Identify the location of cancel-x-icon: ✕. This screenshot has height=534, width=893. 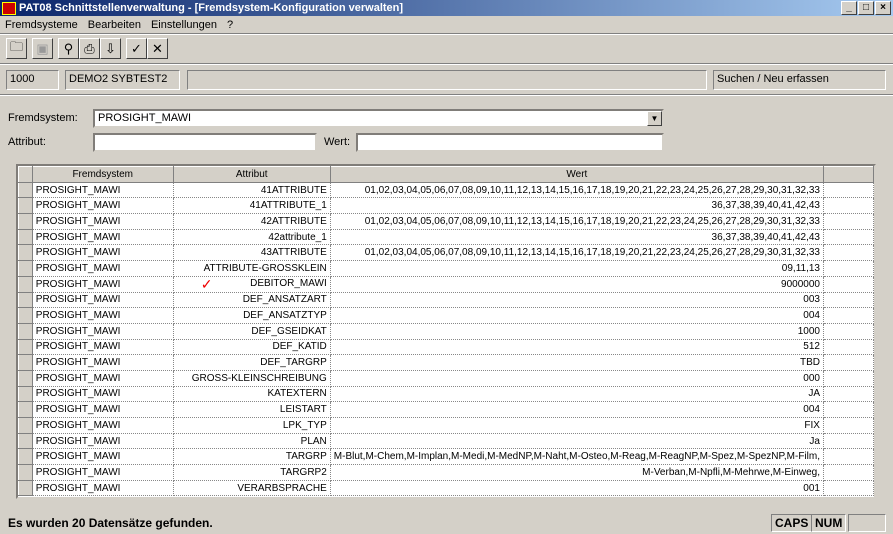
(157, 48).